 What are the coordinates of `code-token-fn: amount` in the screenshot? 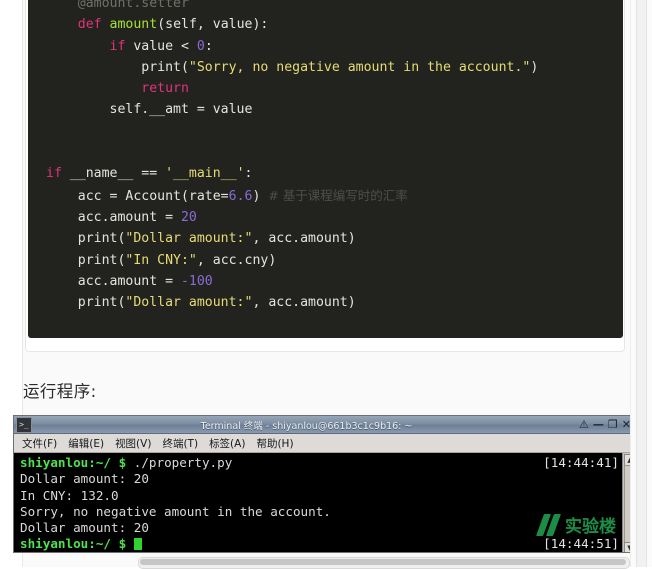 It's located at (133, 25).